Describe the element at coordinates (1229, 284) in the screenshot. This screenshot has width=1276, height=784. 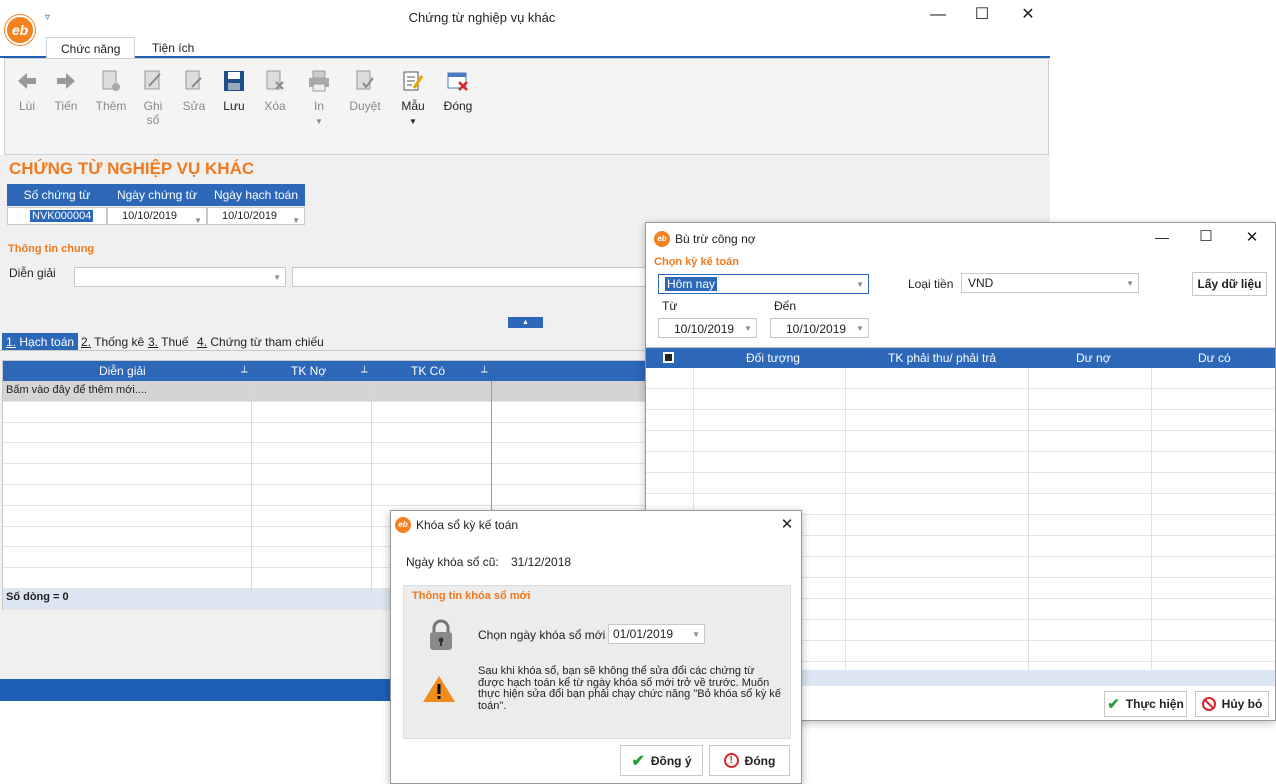
I see `fetch-data-button: Lấy dữ liệu` at that location.